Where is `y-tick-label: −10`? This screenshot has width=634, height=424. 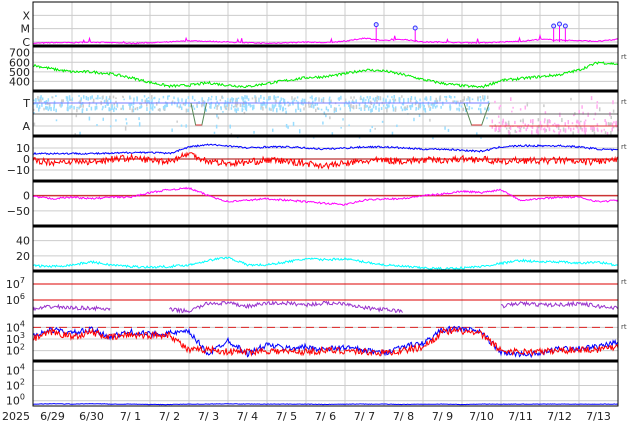
y-tick-label: −10 is located at coordinates (18, 170).